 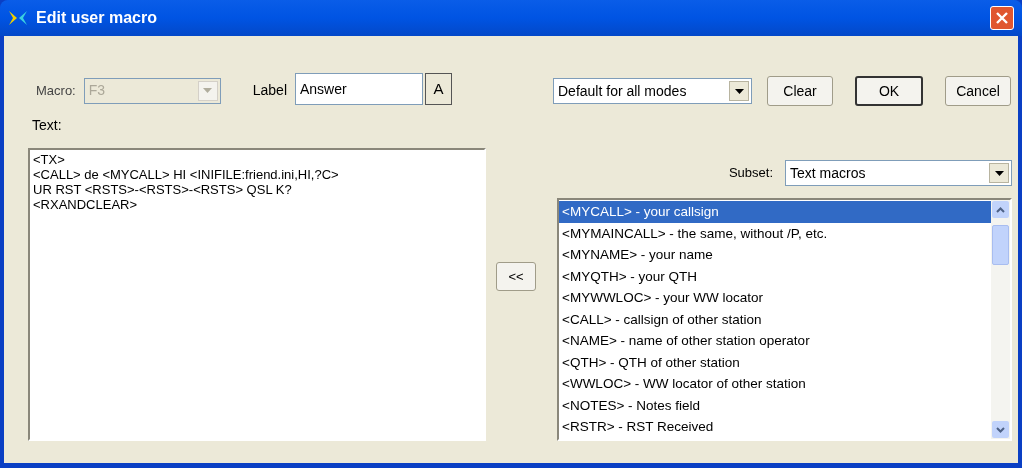 I want to click on scrollbar, so click(x=1000, y=319).